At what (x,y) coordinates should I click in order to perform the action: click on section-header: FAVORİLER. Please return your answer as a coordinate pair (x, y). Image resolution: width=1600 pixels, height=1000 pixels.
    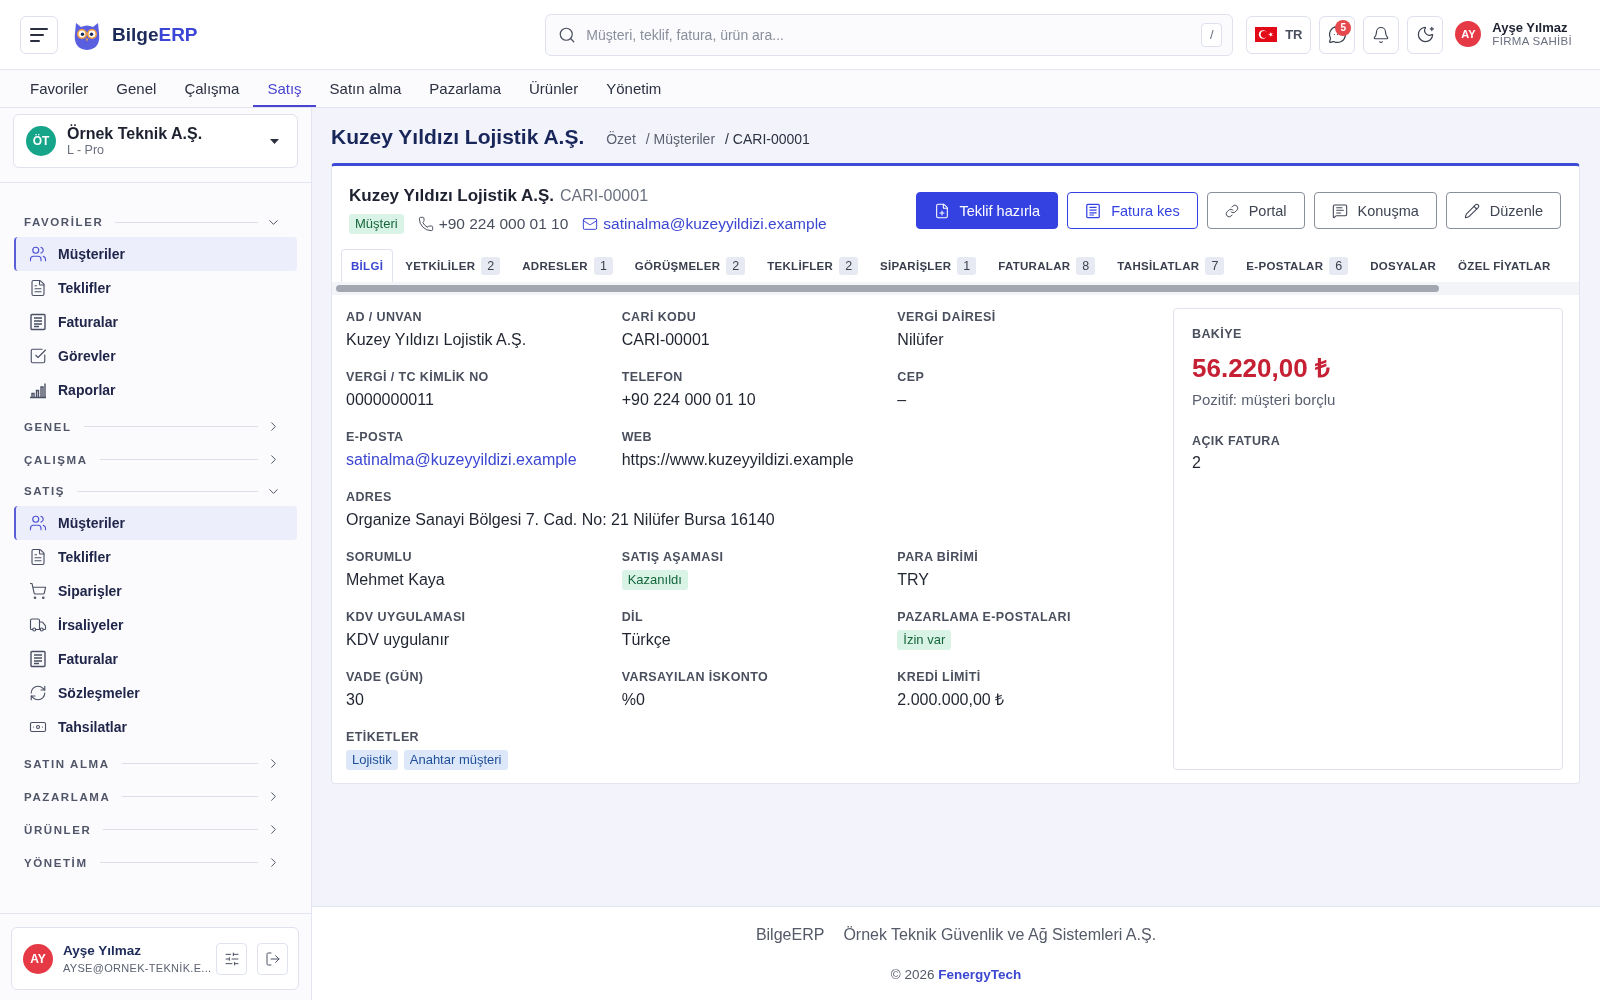
    Looking at the image, I should click on (155, 222).